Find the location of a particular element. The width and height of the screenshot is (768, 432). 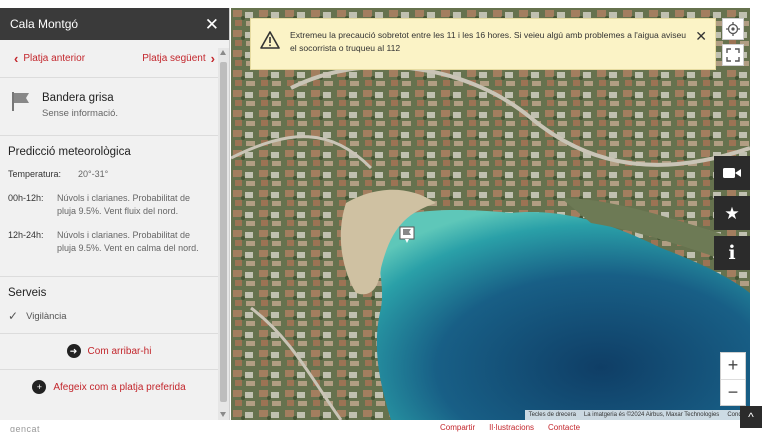

service-item: ✓ Vigilància is located at coordinates (109, 316).